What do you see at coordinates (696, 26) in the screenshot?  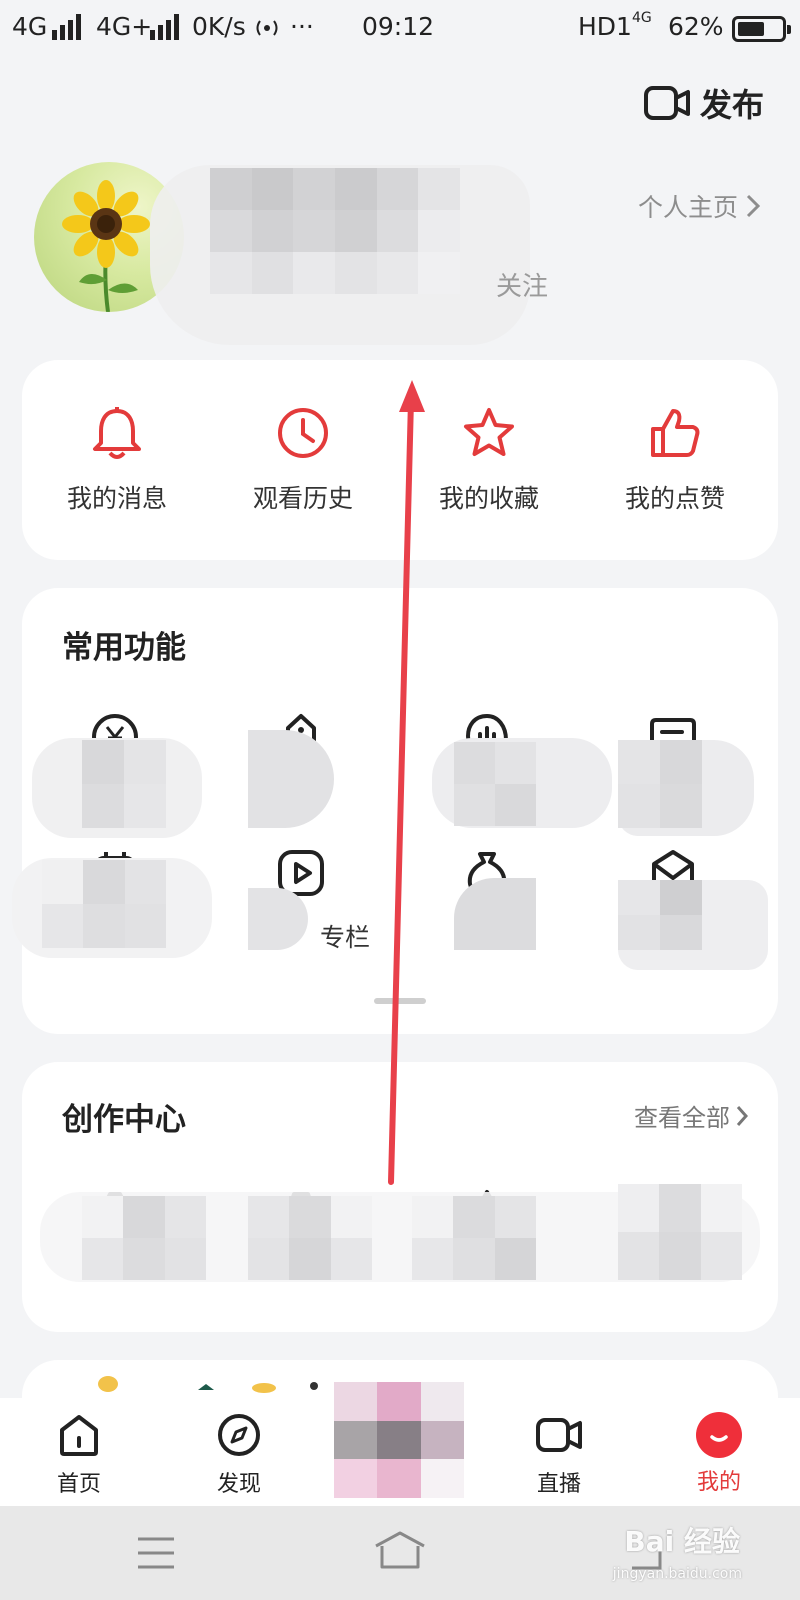 I see `battery-percent: 62%` at bounding box center [696, 26].